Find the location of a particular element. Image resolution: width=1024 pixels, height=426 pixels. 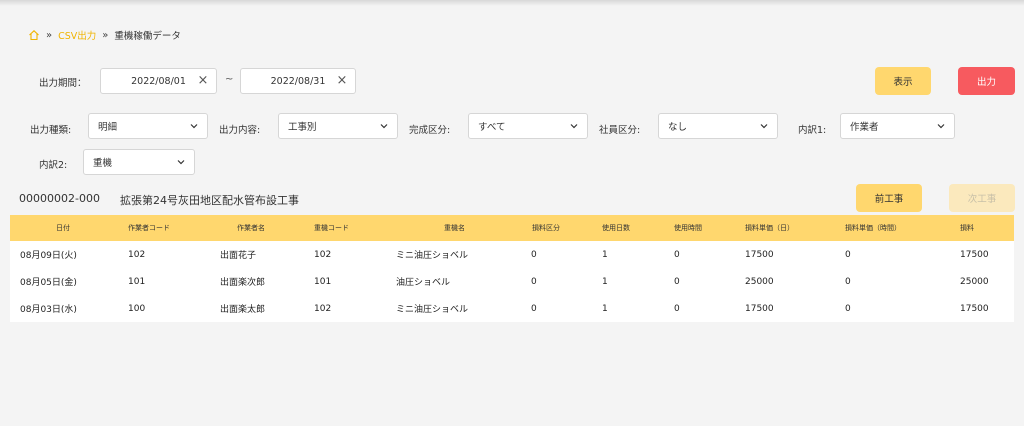

cell-worker-code: 102 is located at coordinates (137, 254).